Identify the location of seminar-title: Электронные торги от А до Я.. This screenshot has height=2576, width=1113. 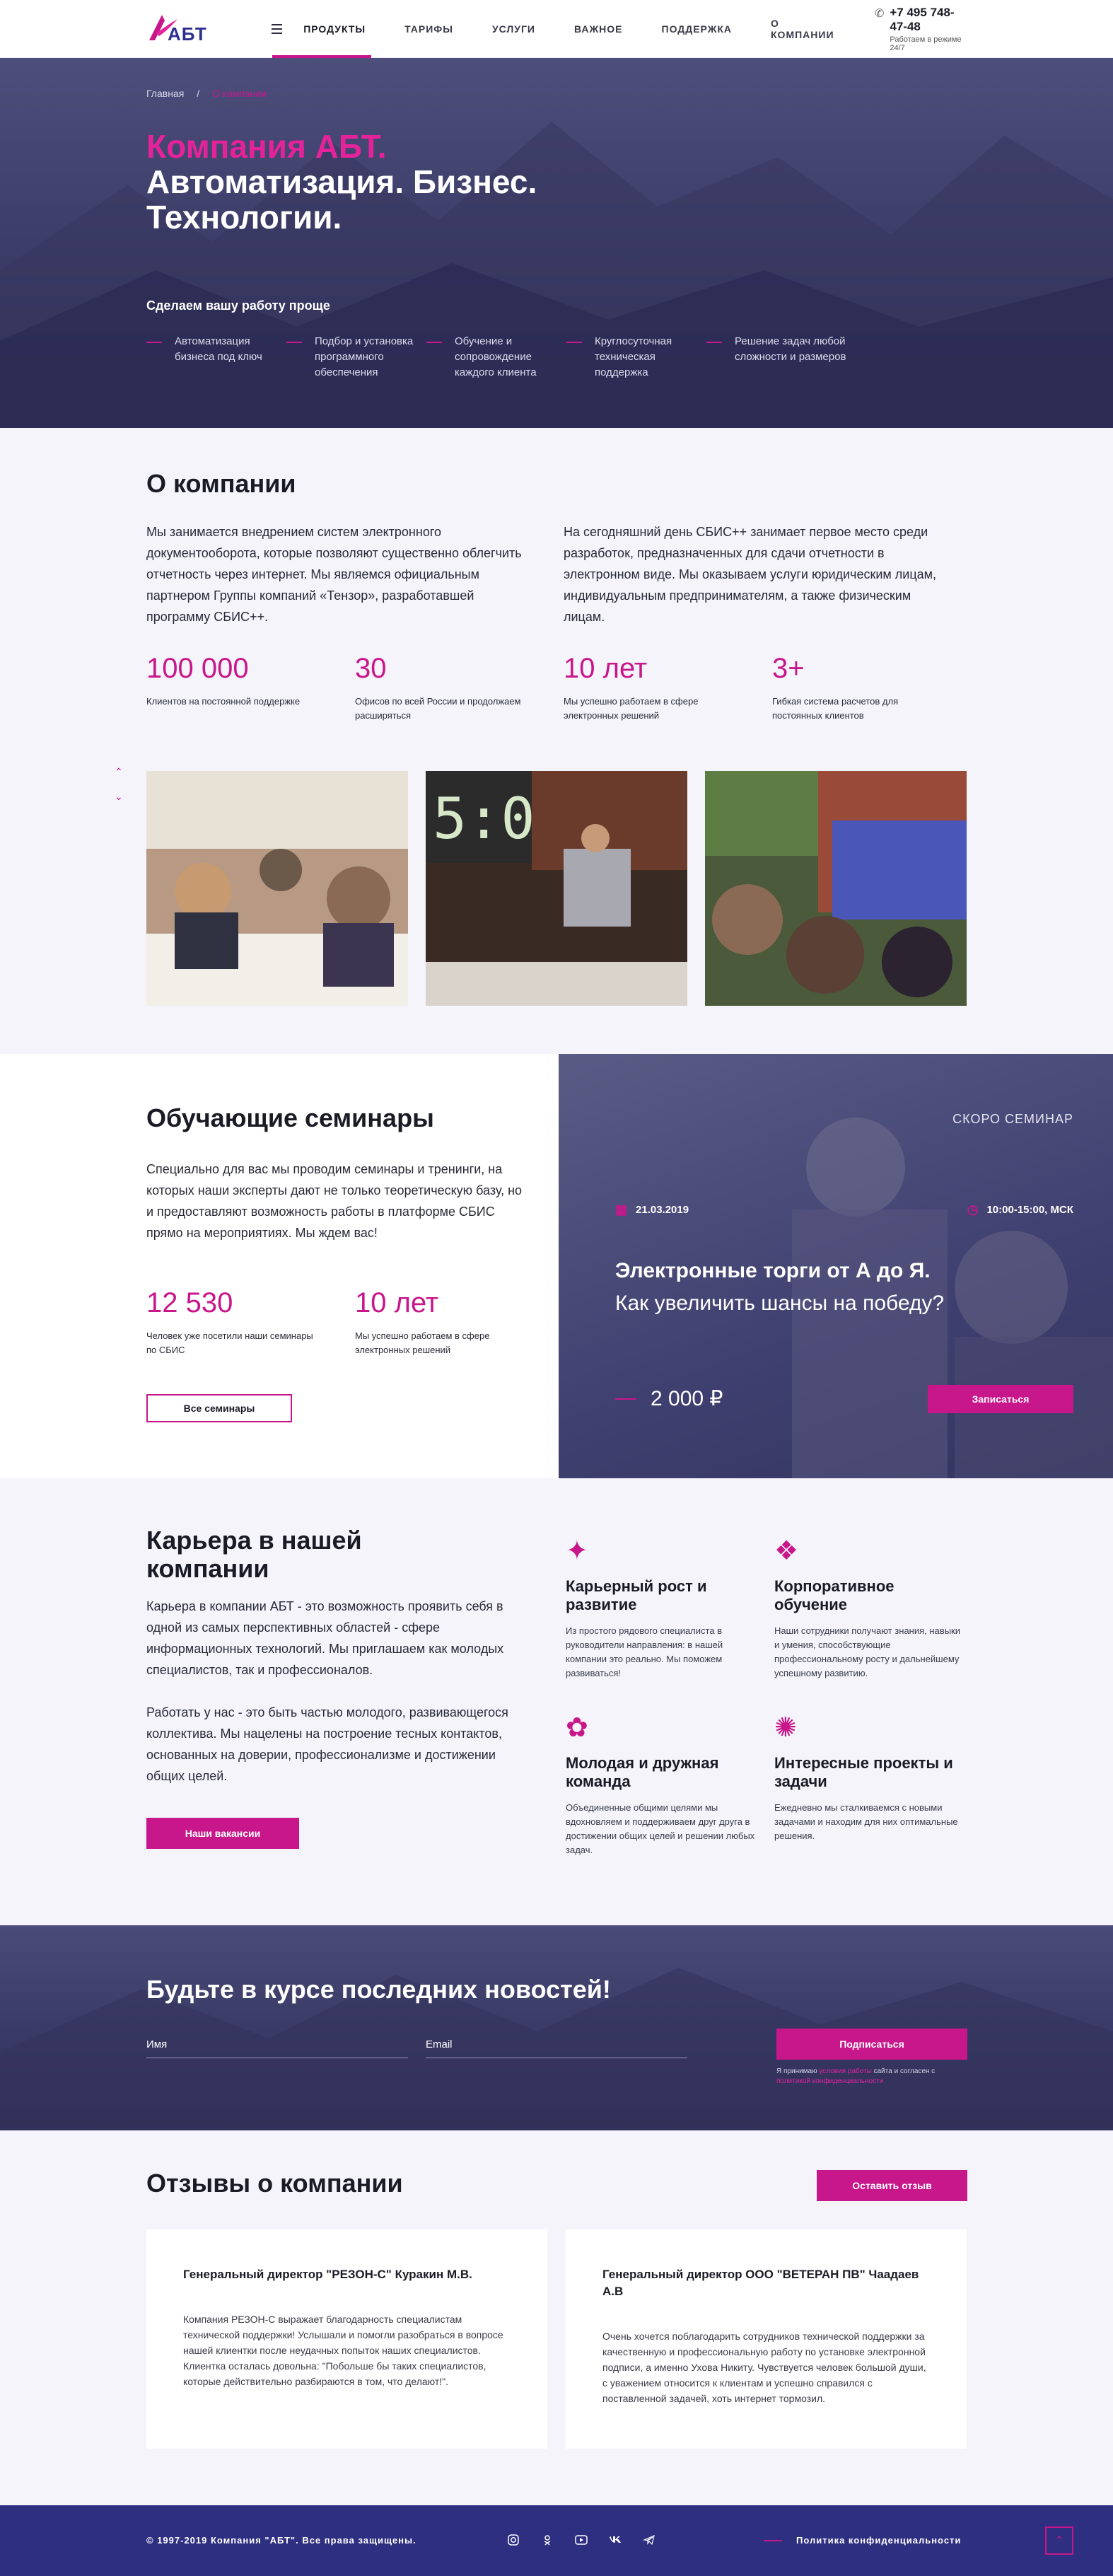
(773, 1270).